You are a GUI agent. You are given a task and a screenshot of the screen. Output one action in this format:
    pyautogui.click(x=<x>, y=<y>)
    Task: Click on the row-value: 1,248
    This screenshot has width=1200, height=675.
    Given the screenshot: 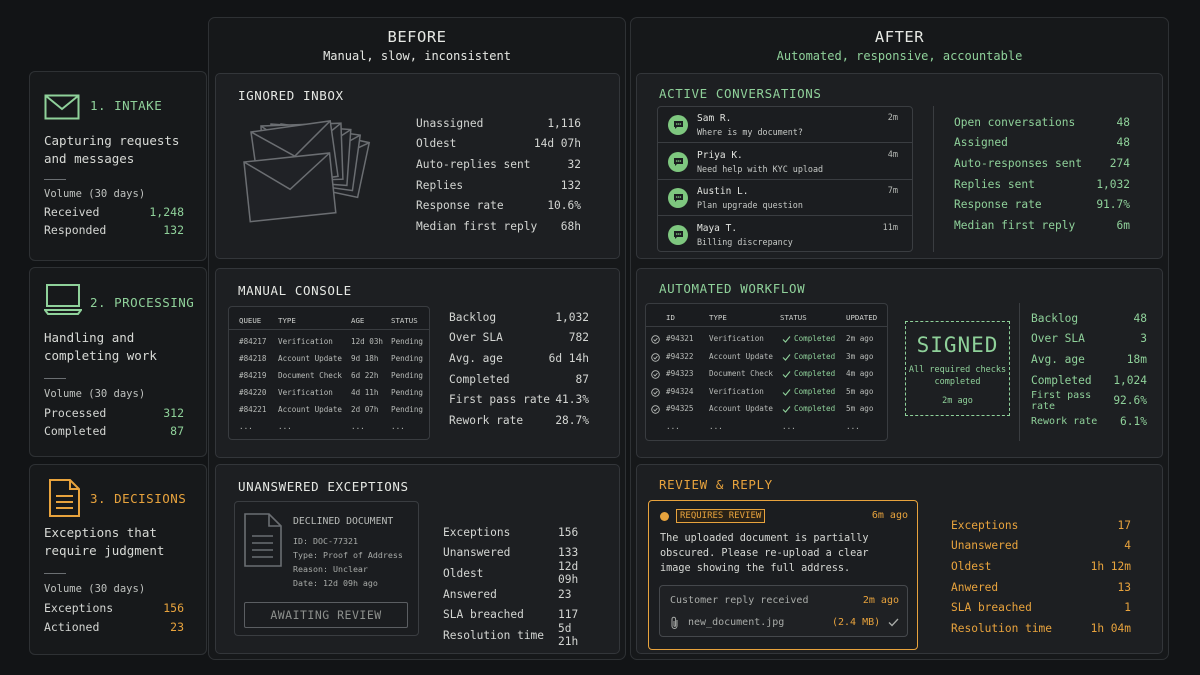 What is the action you would take?
    pyautogui.click(x=166, y=212)
    